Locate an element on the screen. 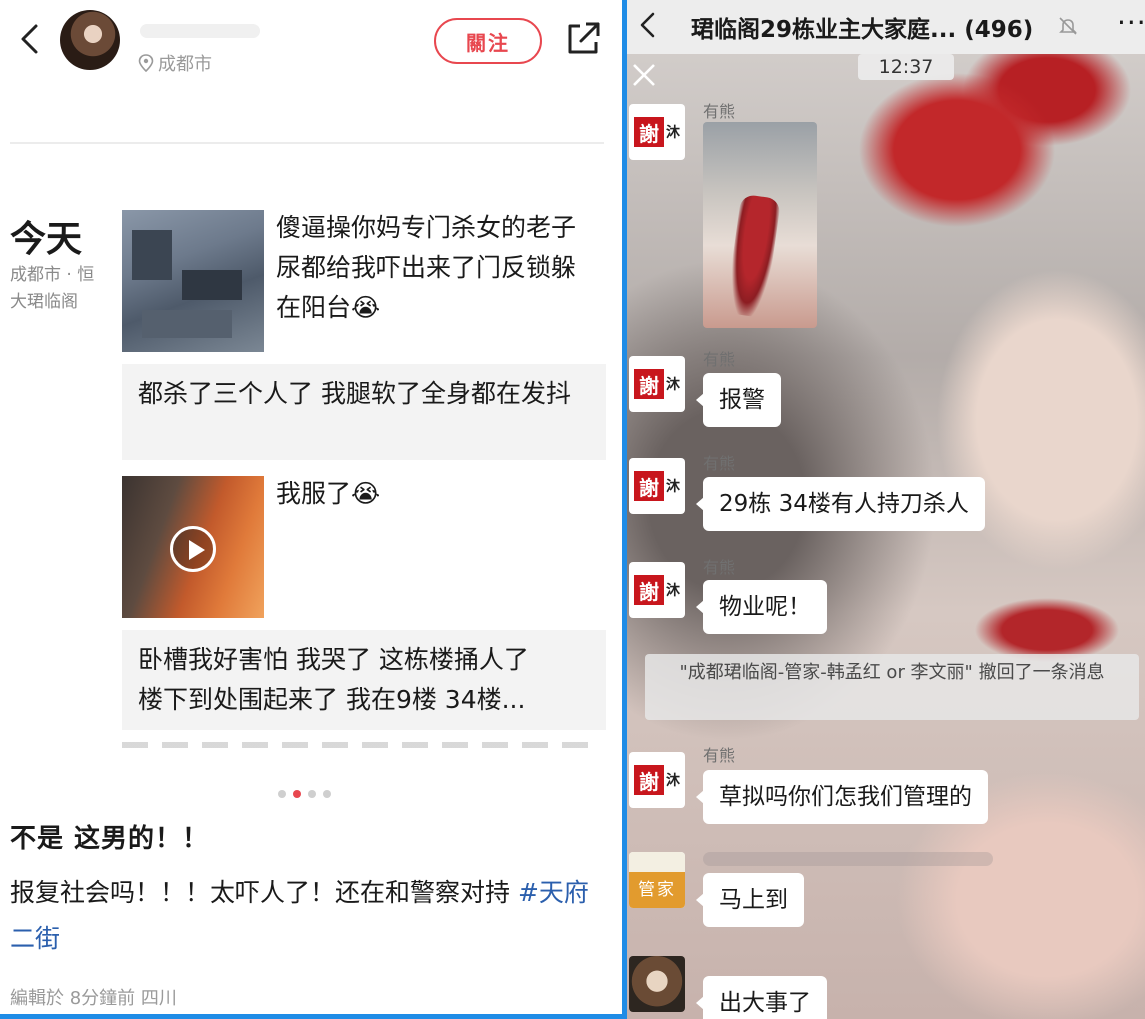 Image resolution: width=1145 pixels, height=1019 pixels. follow-button: 關注 is located at coordinates (488, 41).